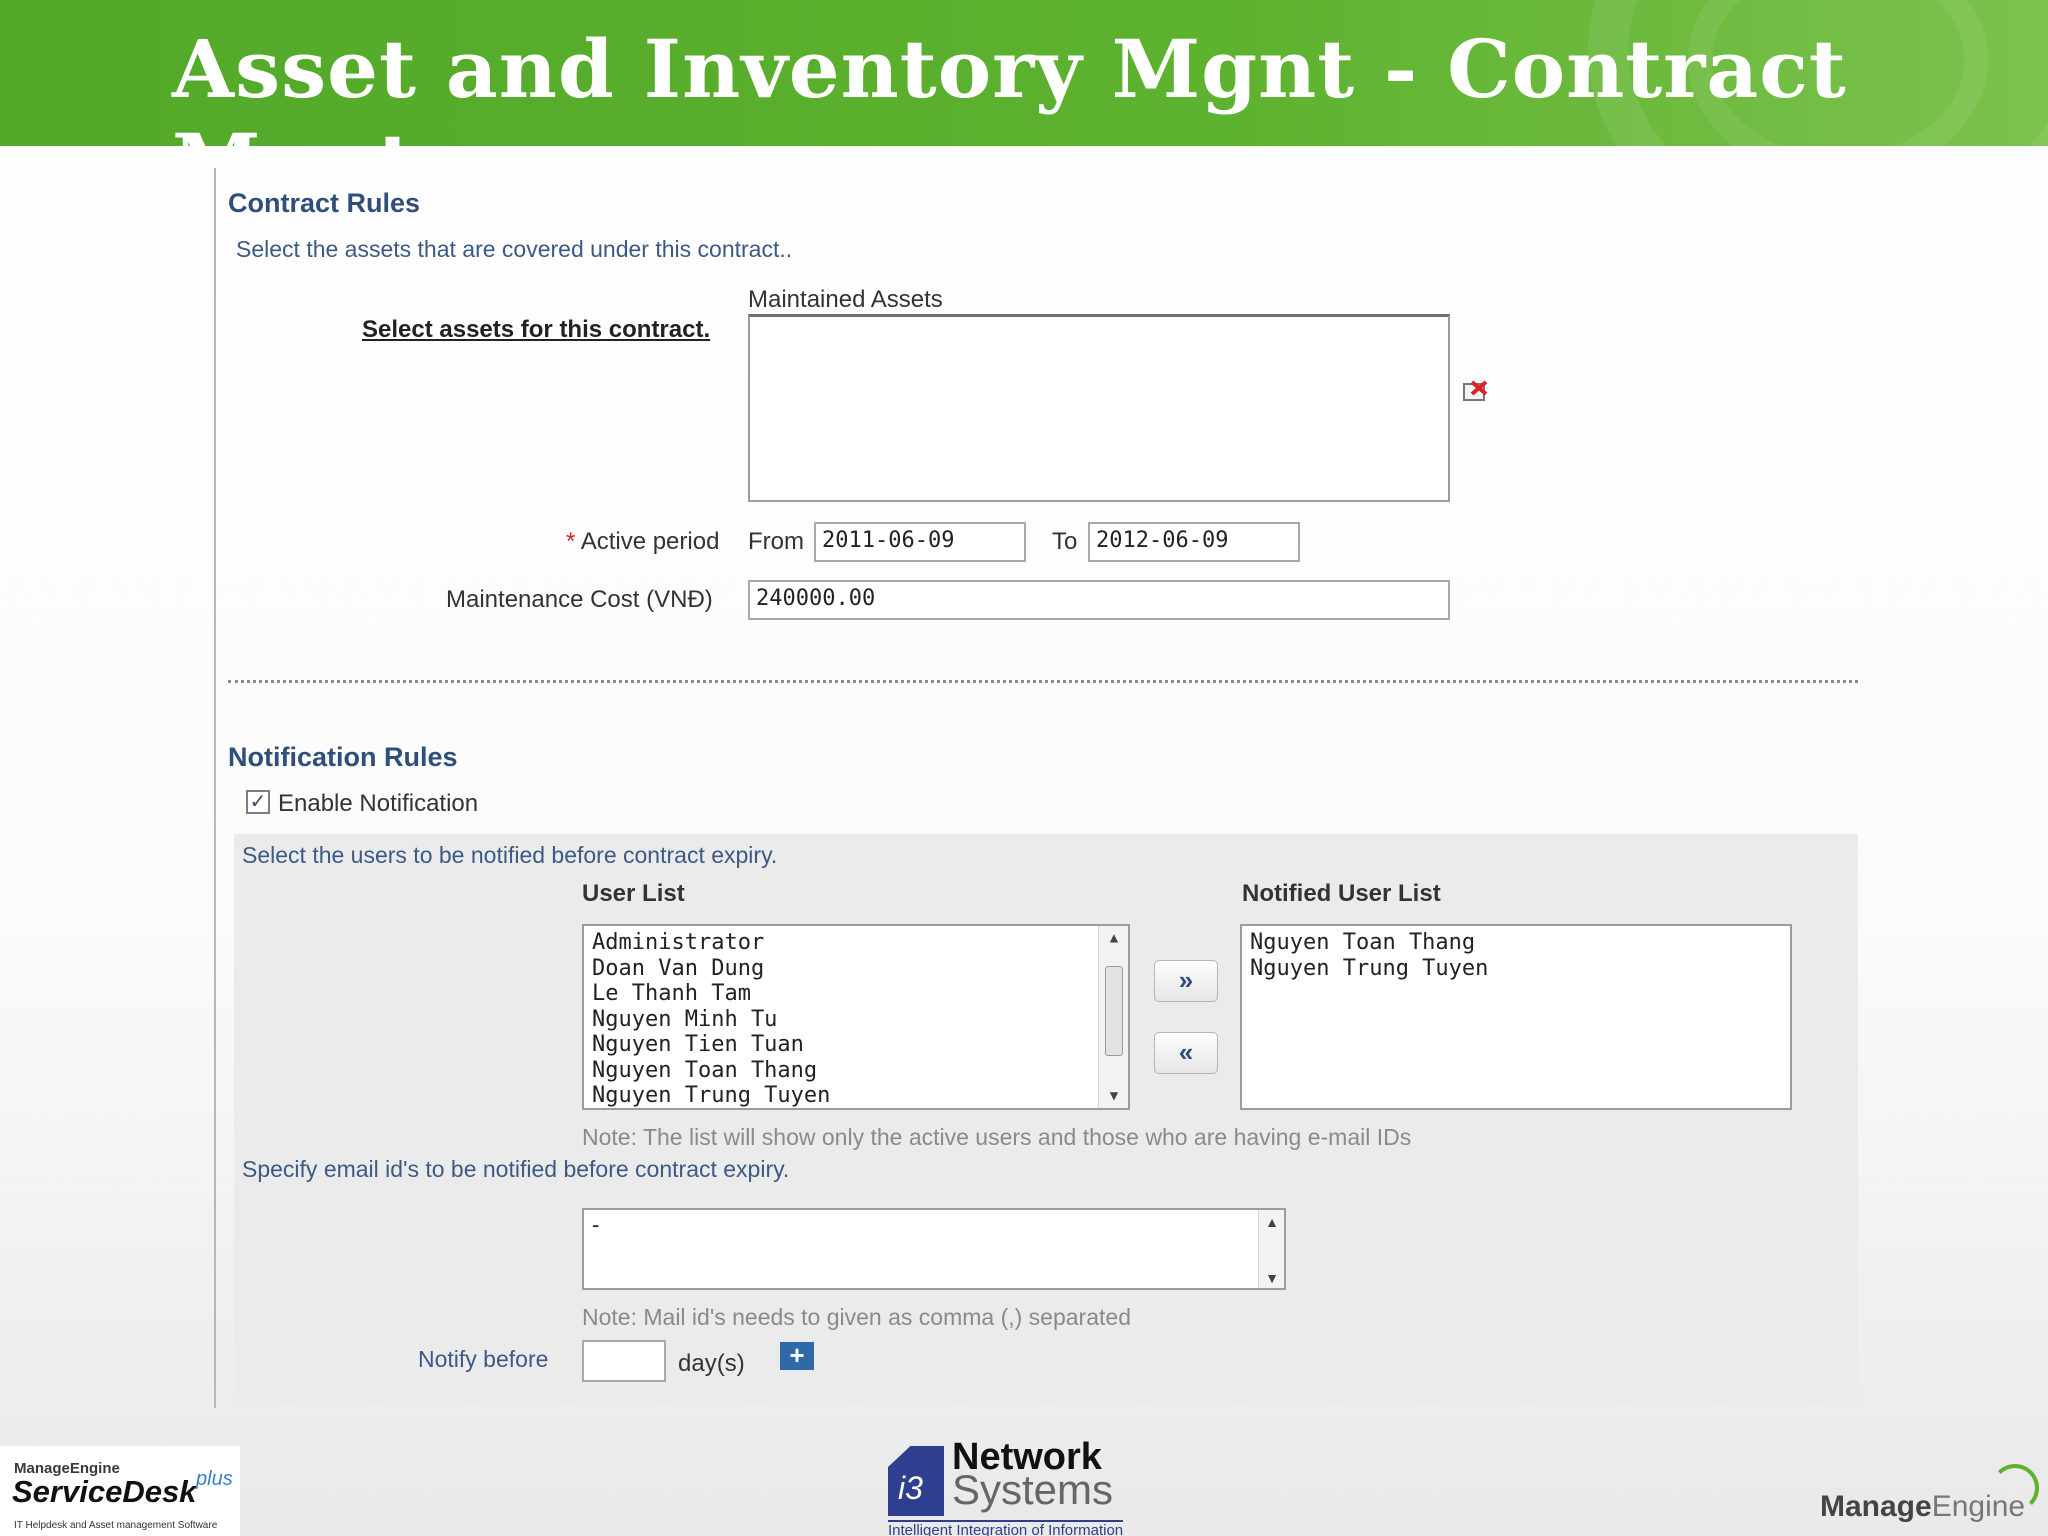  I want to click on maintenance-cost-input: 240000.00, so click(1099, 600).